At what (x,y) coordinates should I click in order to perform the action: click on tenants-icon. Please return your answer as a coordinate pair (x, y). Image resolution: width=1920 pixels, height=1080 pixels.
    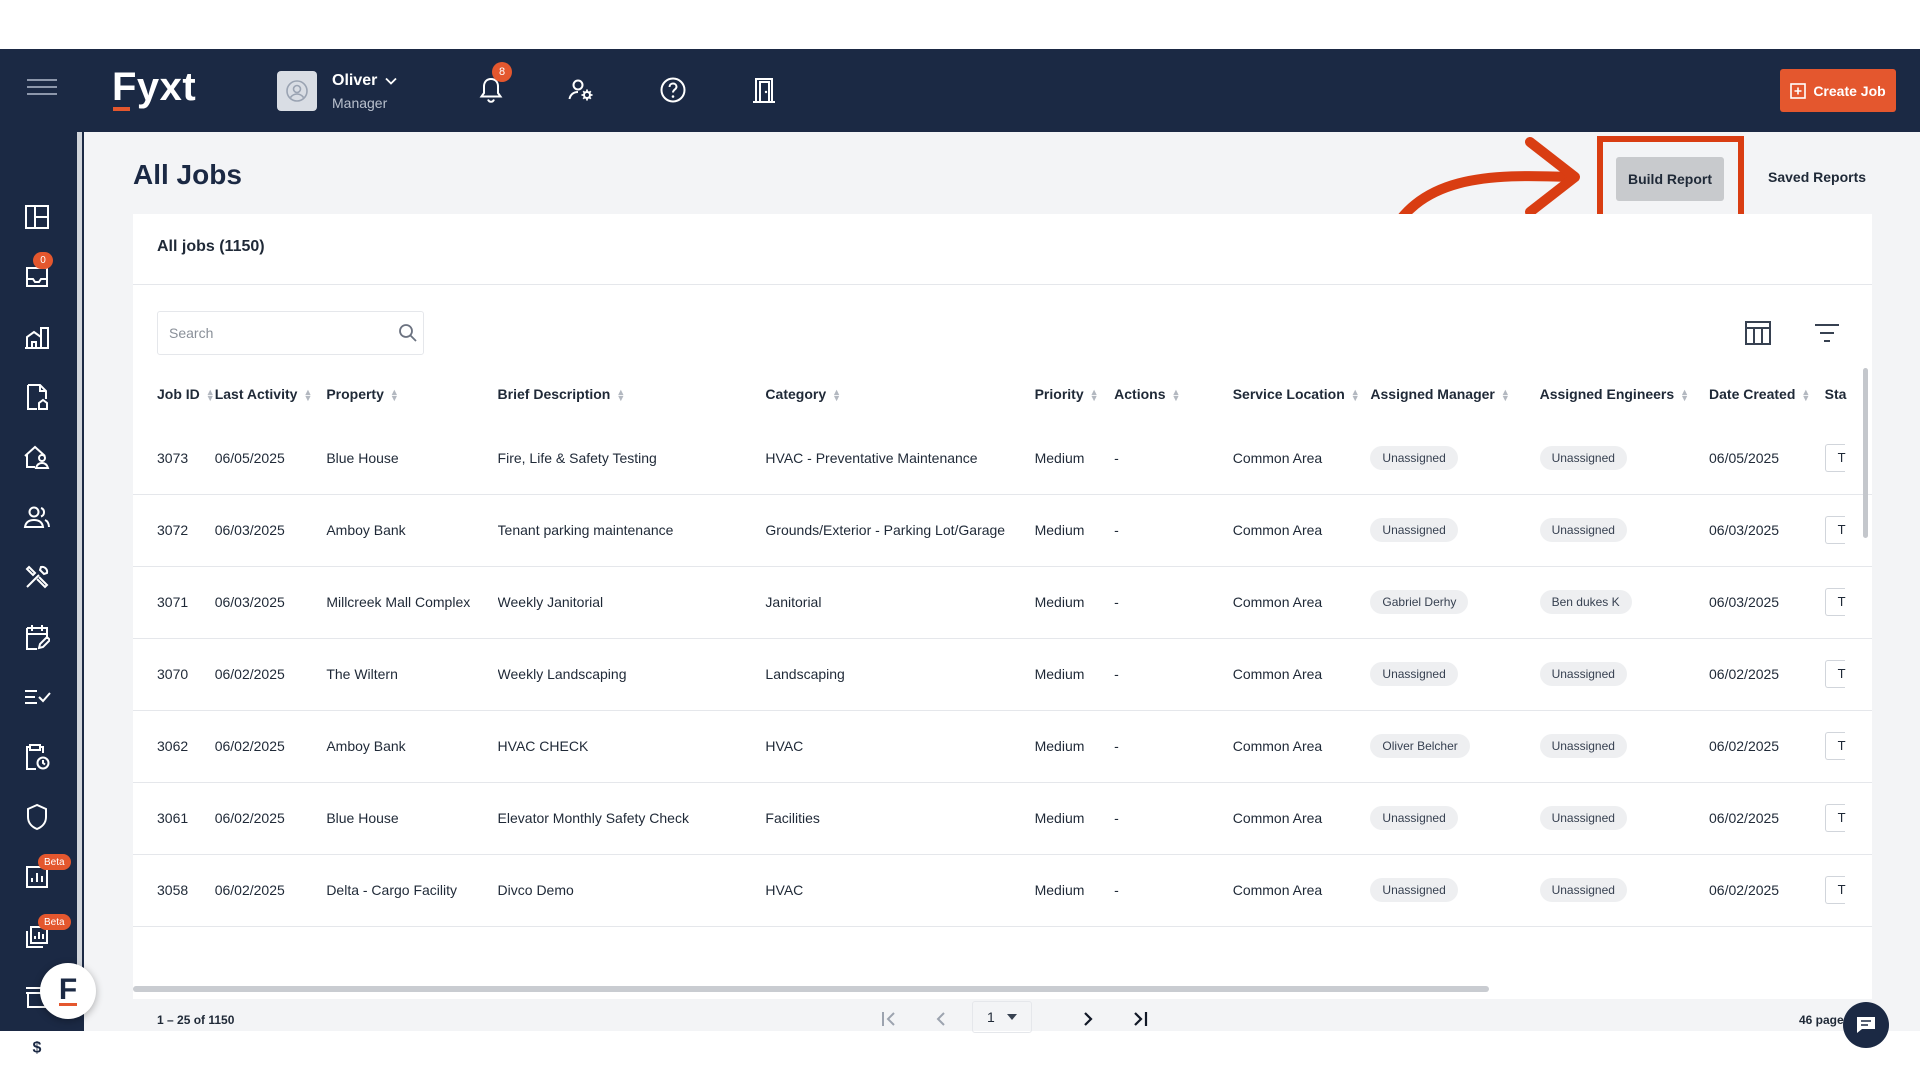
    Looking at the image, I should click on (37, 457).